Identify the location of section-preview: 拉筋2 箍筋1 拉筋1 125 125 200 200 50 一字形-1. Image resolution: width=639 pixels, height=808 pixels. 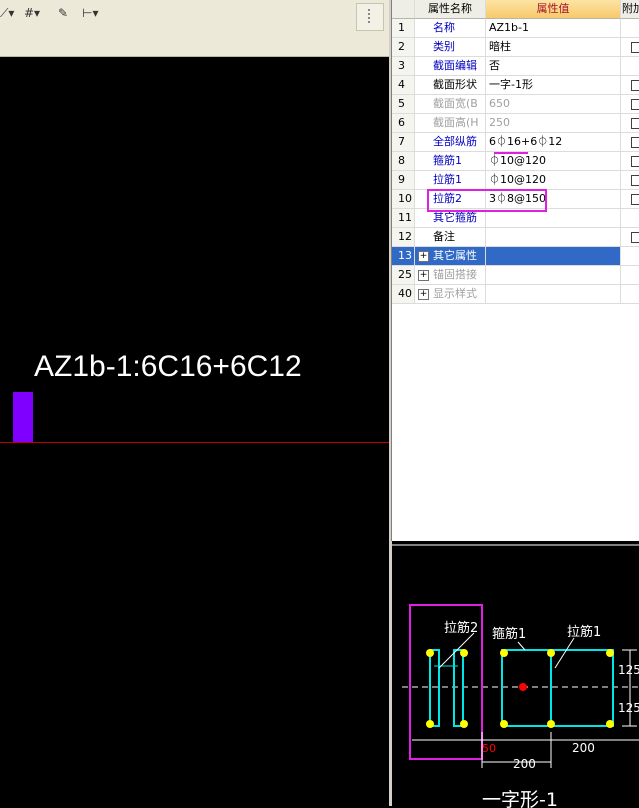
(515, 676).